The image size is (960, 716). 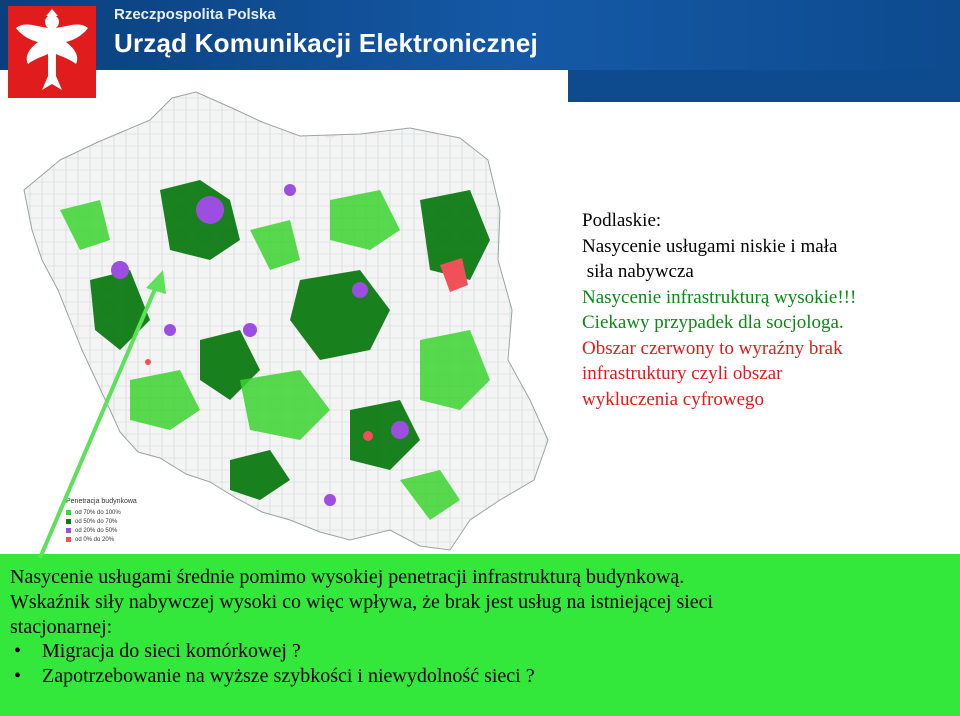 I want to click on note-line: Nasycenie usługami niskie i mała, so click(x=710, y=246).